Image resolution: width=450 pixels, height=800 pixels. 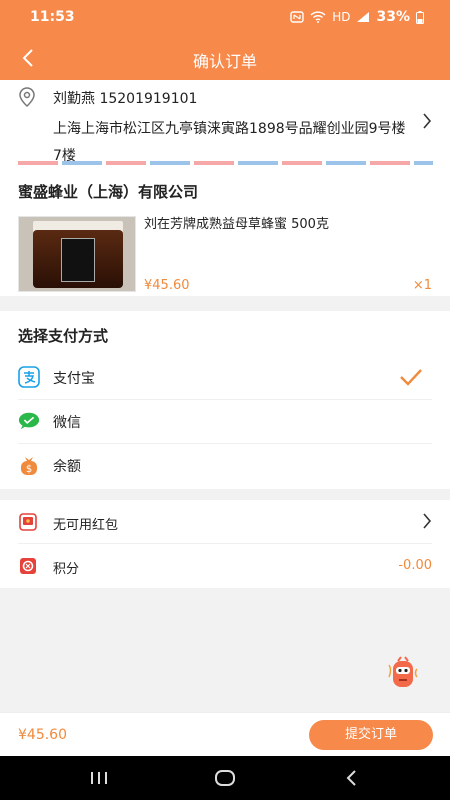 I want to click on system-nav-bar, so click(x=225, y=778).